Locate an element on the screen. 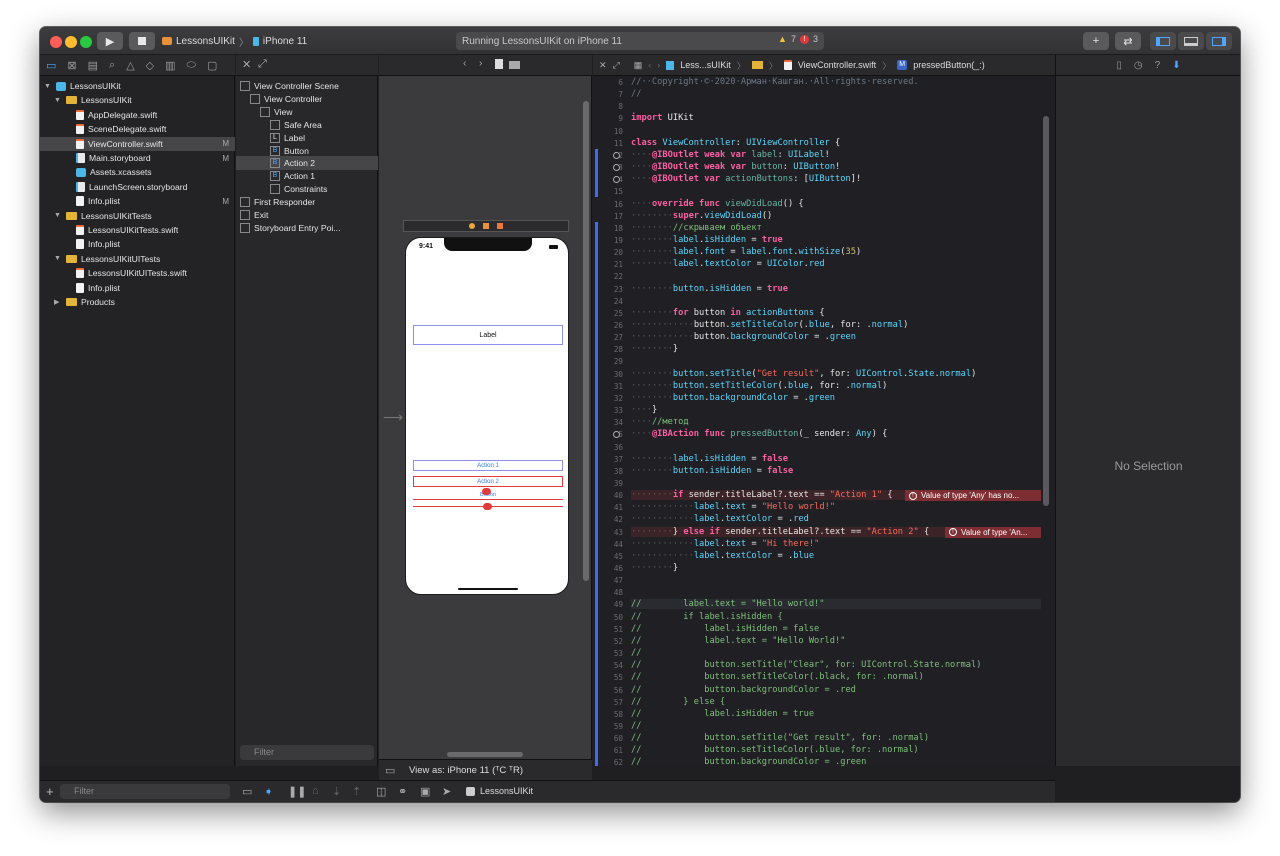  canvas-scrollbar is located at coordinates (586, 341).